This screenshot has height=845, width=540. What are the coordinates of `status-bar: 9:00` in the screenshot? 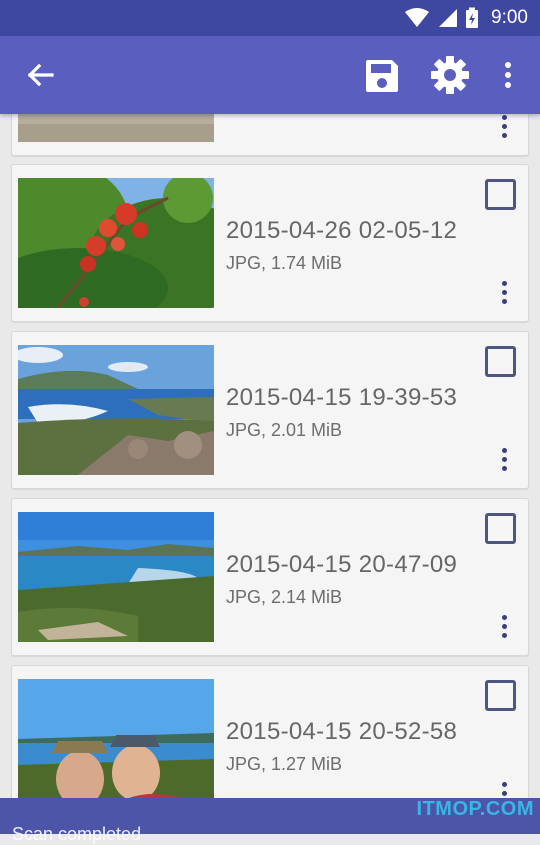 It's located at (270, 18).